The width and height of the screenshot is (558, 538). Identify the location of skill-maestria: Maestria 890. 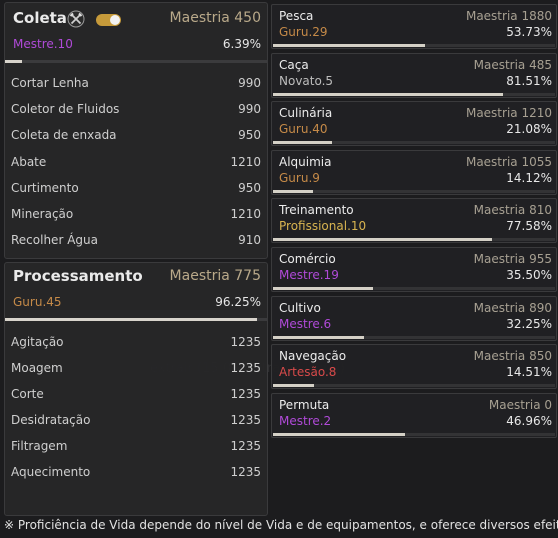
(512, 307).